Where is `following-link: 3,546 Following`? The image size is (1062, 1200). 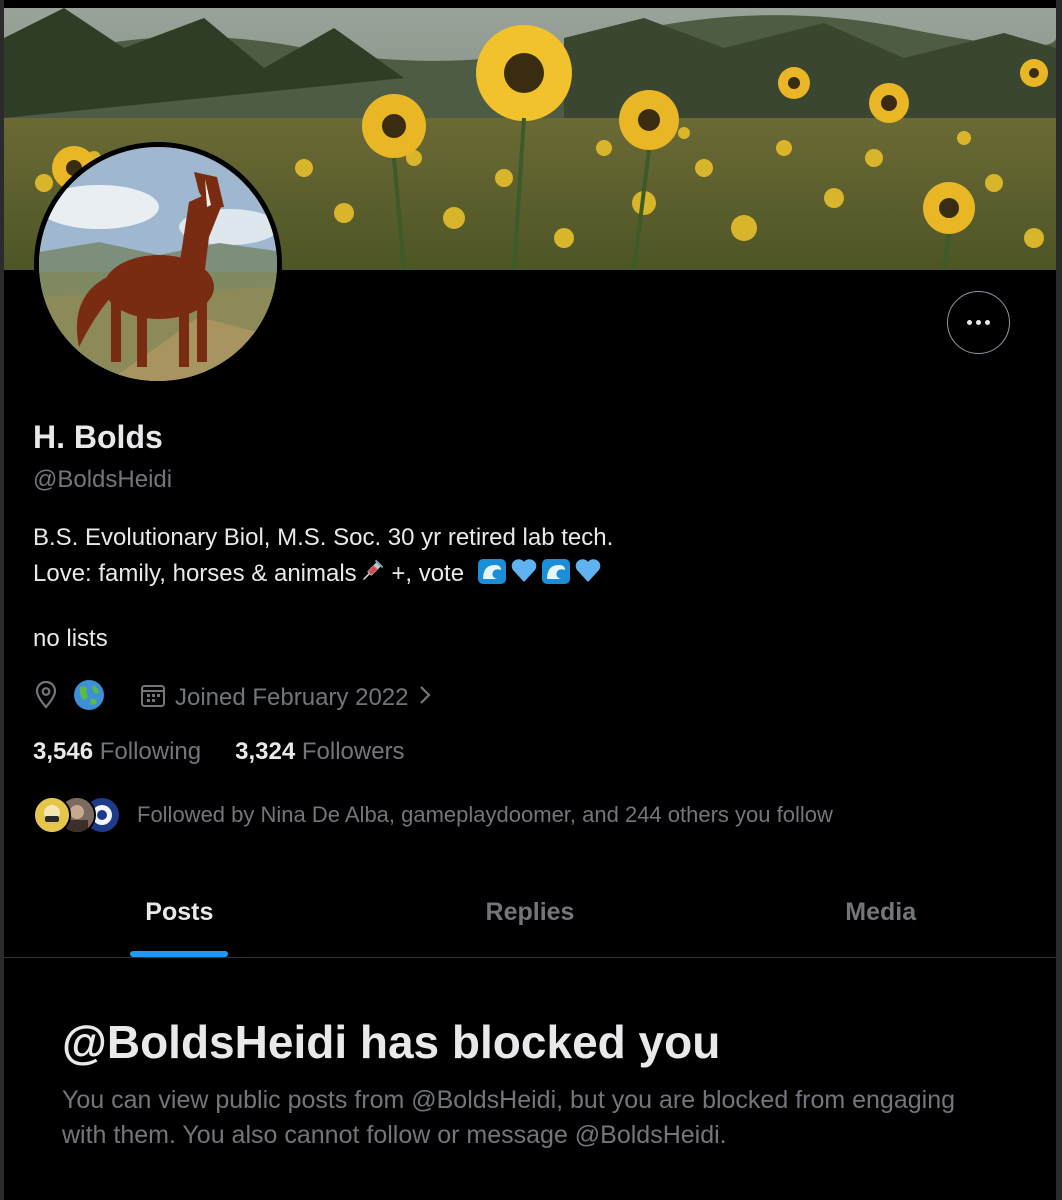
following-link: 3,546 Following is located at coordinates (117, 752).